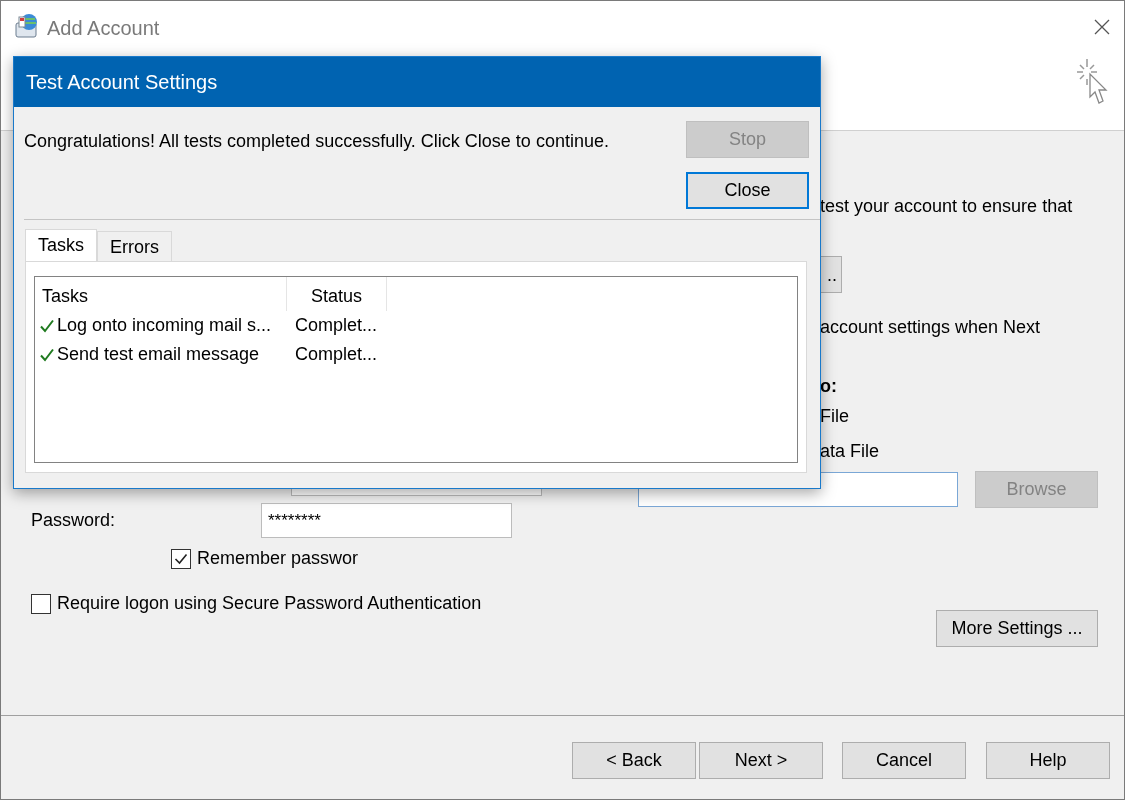 Image resolution: width=1125 pixels, height=800 pixels. Describe the element at coordinates (122, 82) in the screenshot. I see `dialog-title: Test Account Settings` at that location.